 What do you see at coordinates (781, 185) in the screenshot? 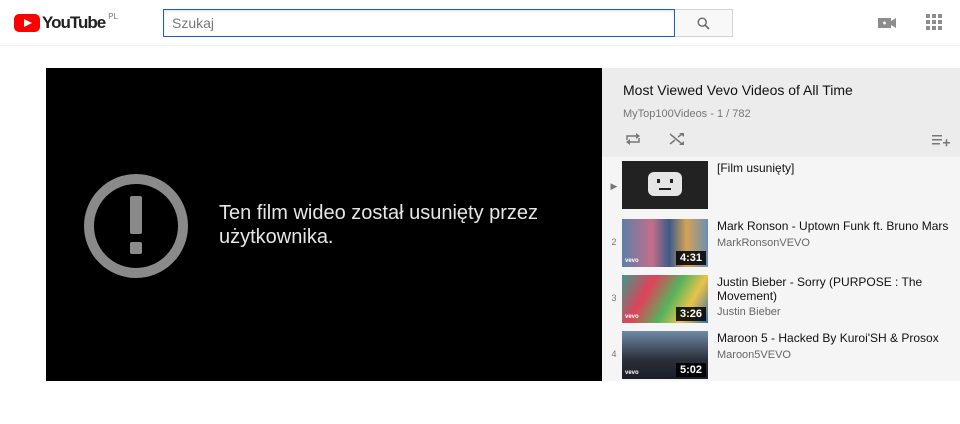
I see `playlist-item: ▶ [Film usunięty]` at bounding box center [781, 185].